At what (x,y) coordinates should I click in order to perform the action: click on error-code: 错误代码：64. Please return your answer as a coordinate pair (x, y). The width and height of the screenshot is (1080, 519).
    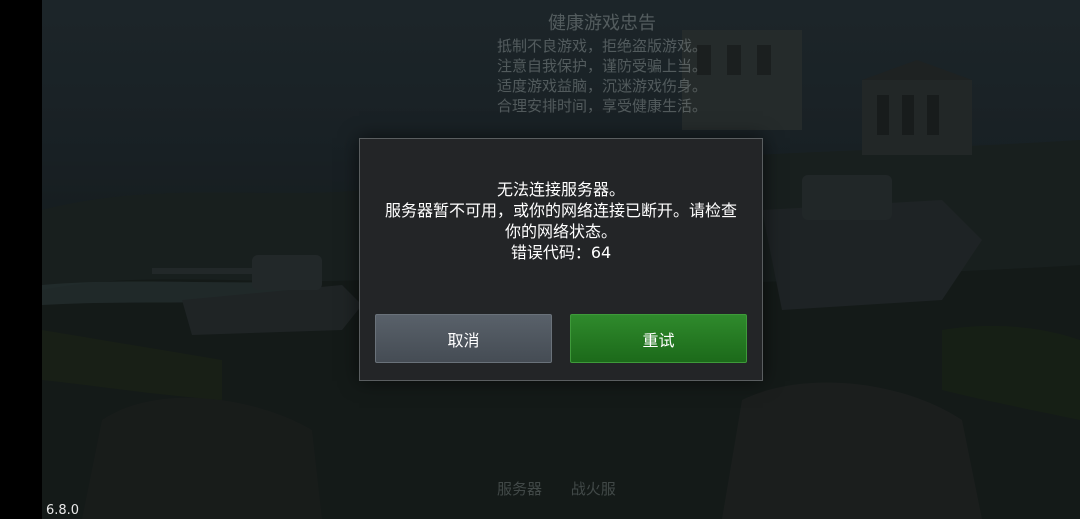
    Looking at the image, I should click on (561, 252).